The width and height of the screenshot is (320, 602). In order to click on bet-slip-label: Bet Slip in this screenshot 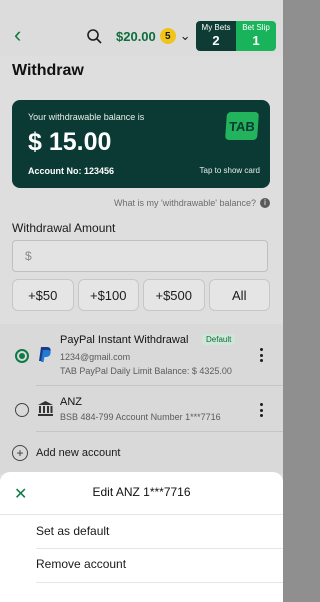, I will do `click(256, 27)`.